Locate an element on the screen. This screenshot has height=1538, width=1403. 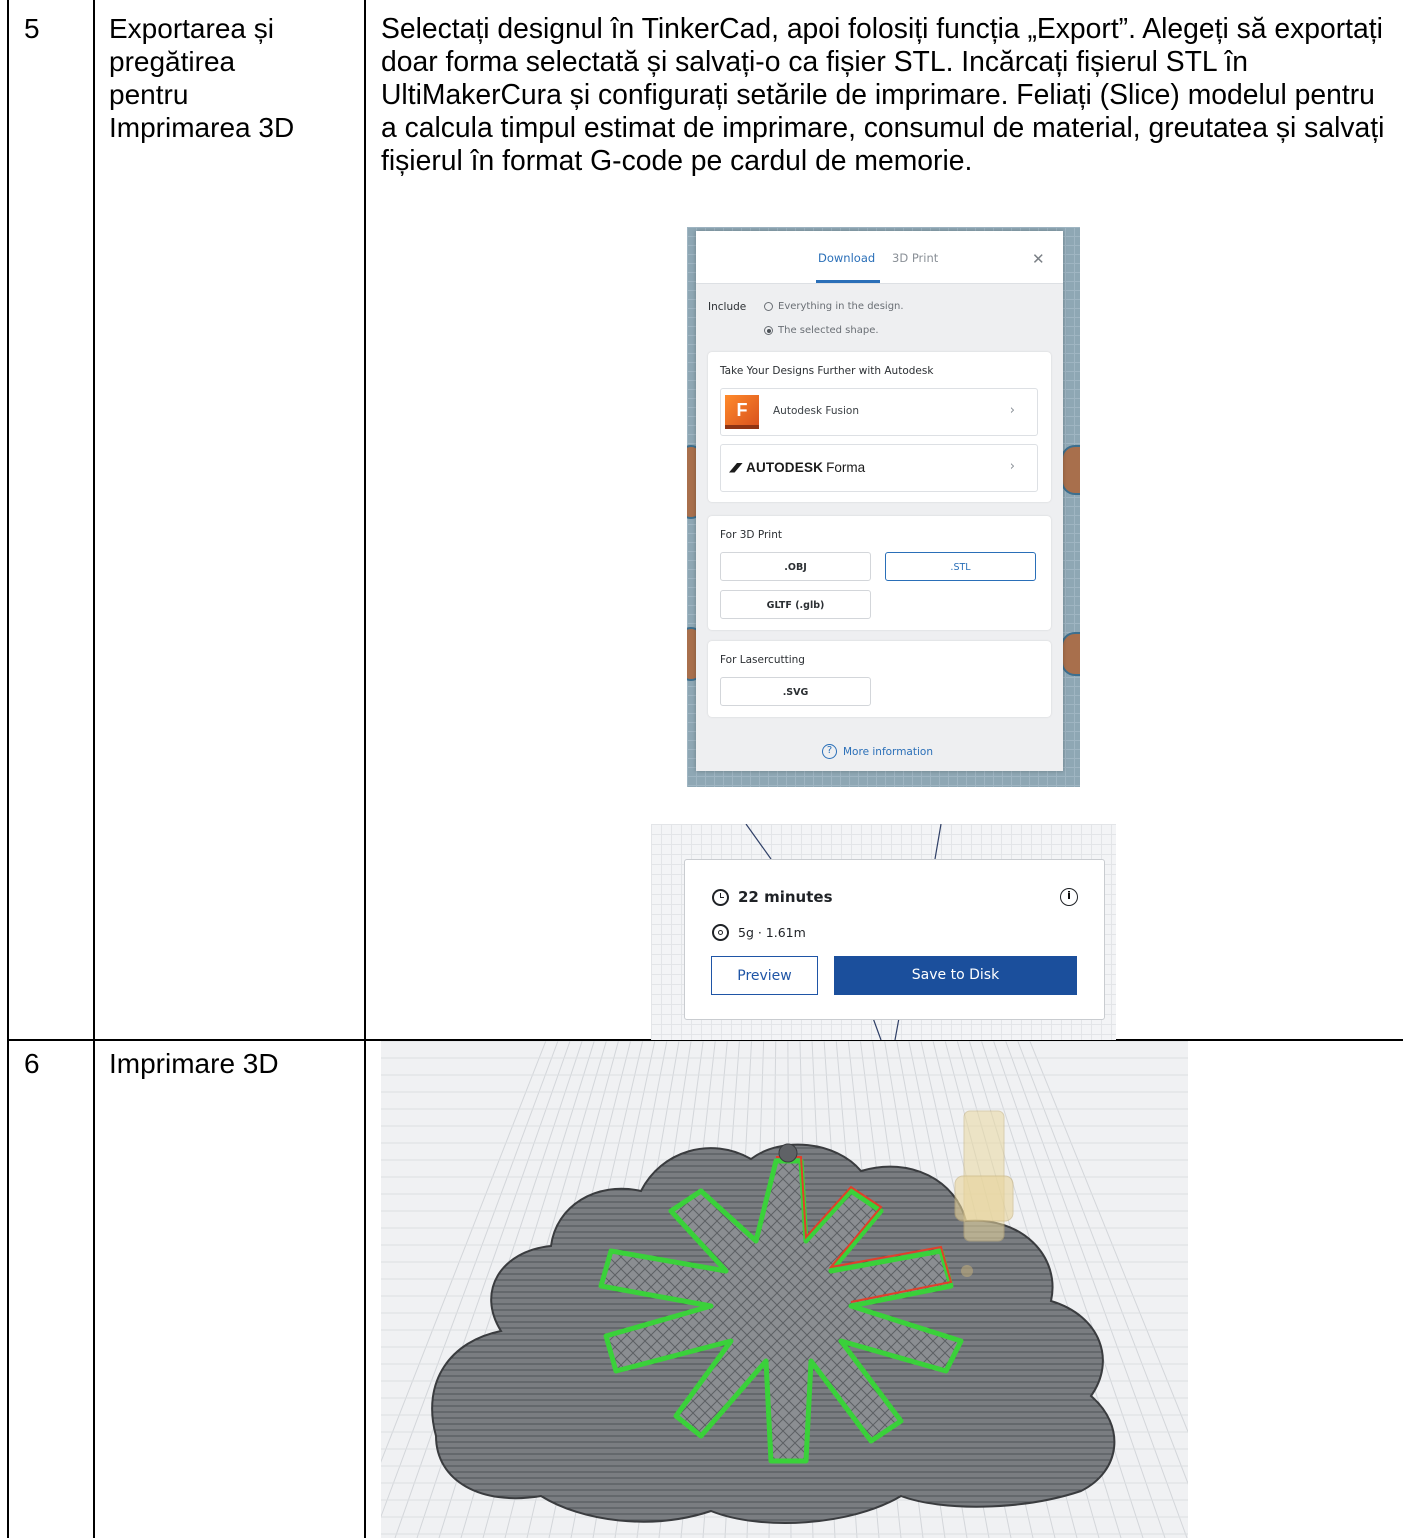
hanging-hole is located at coordinates (788, 1153).